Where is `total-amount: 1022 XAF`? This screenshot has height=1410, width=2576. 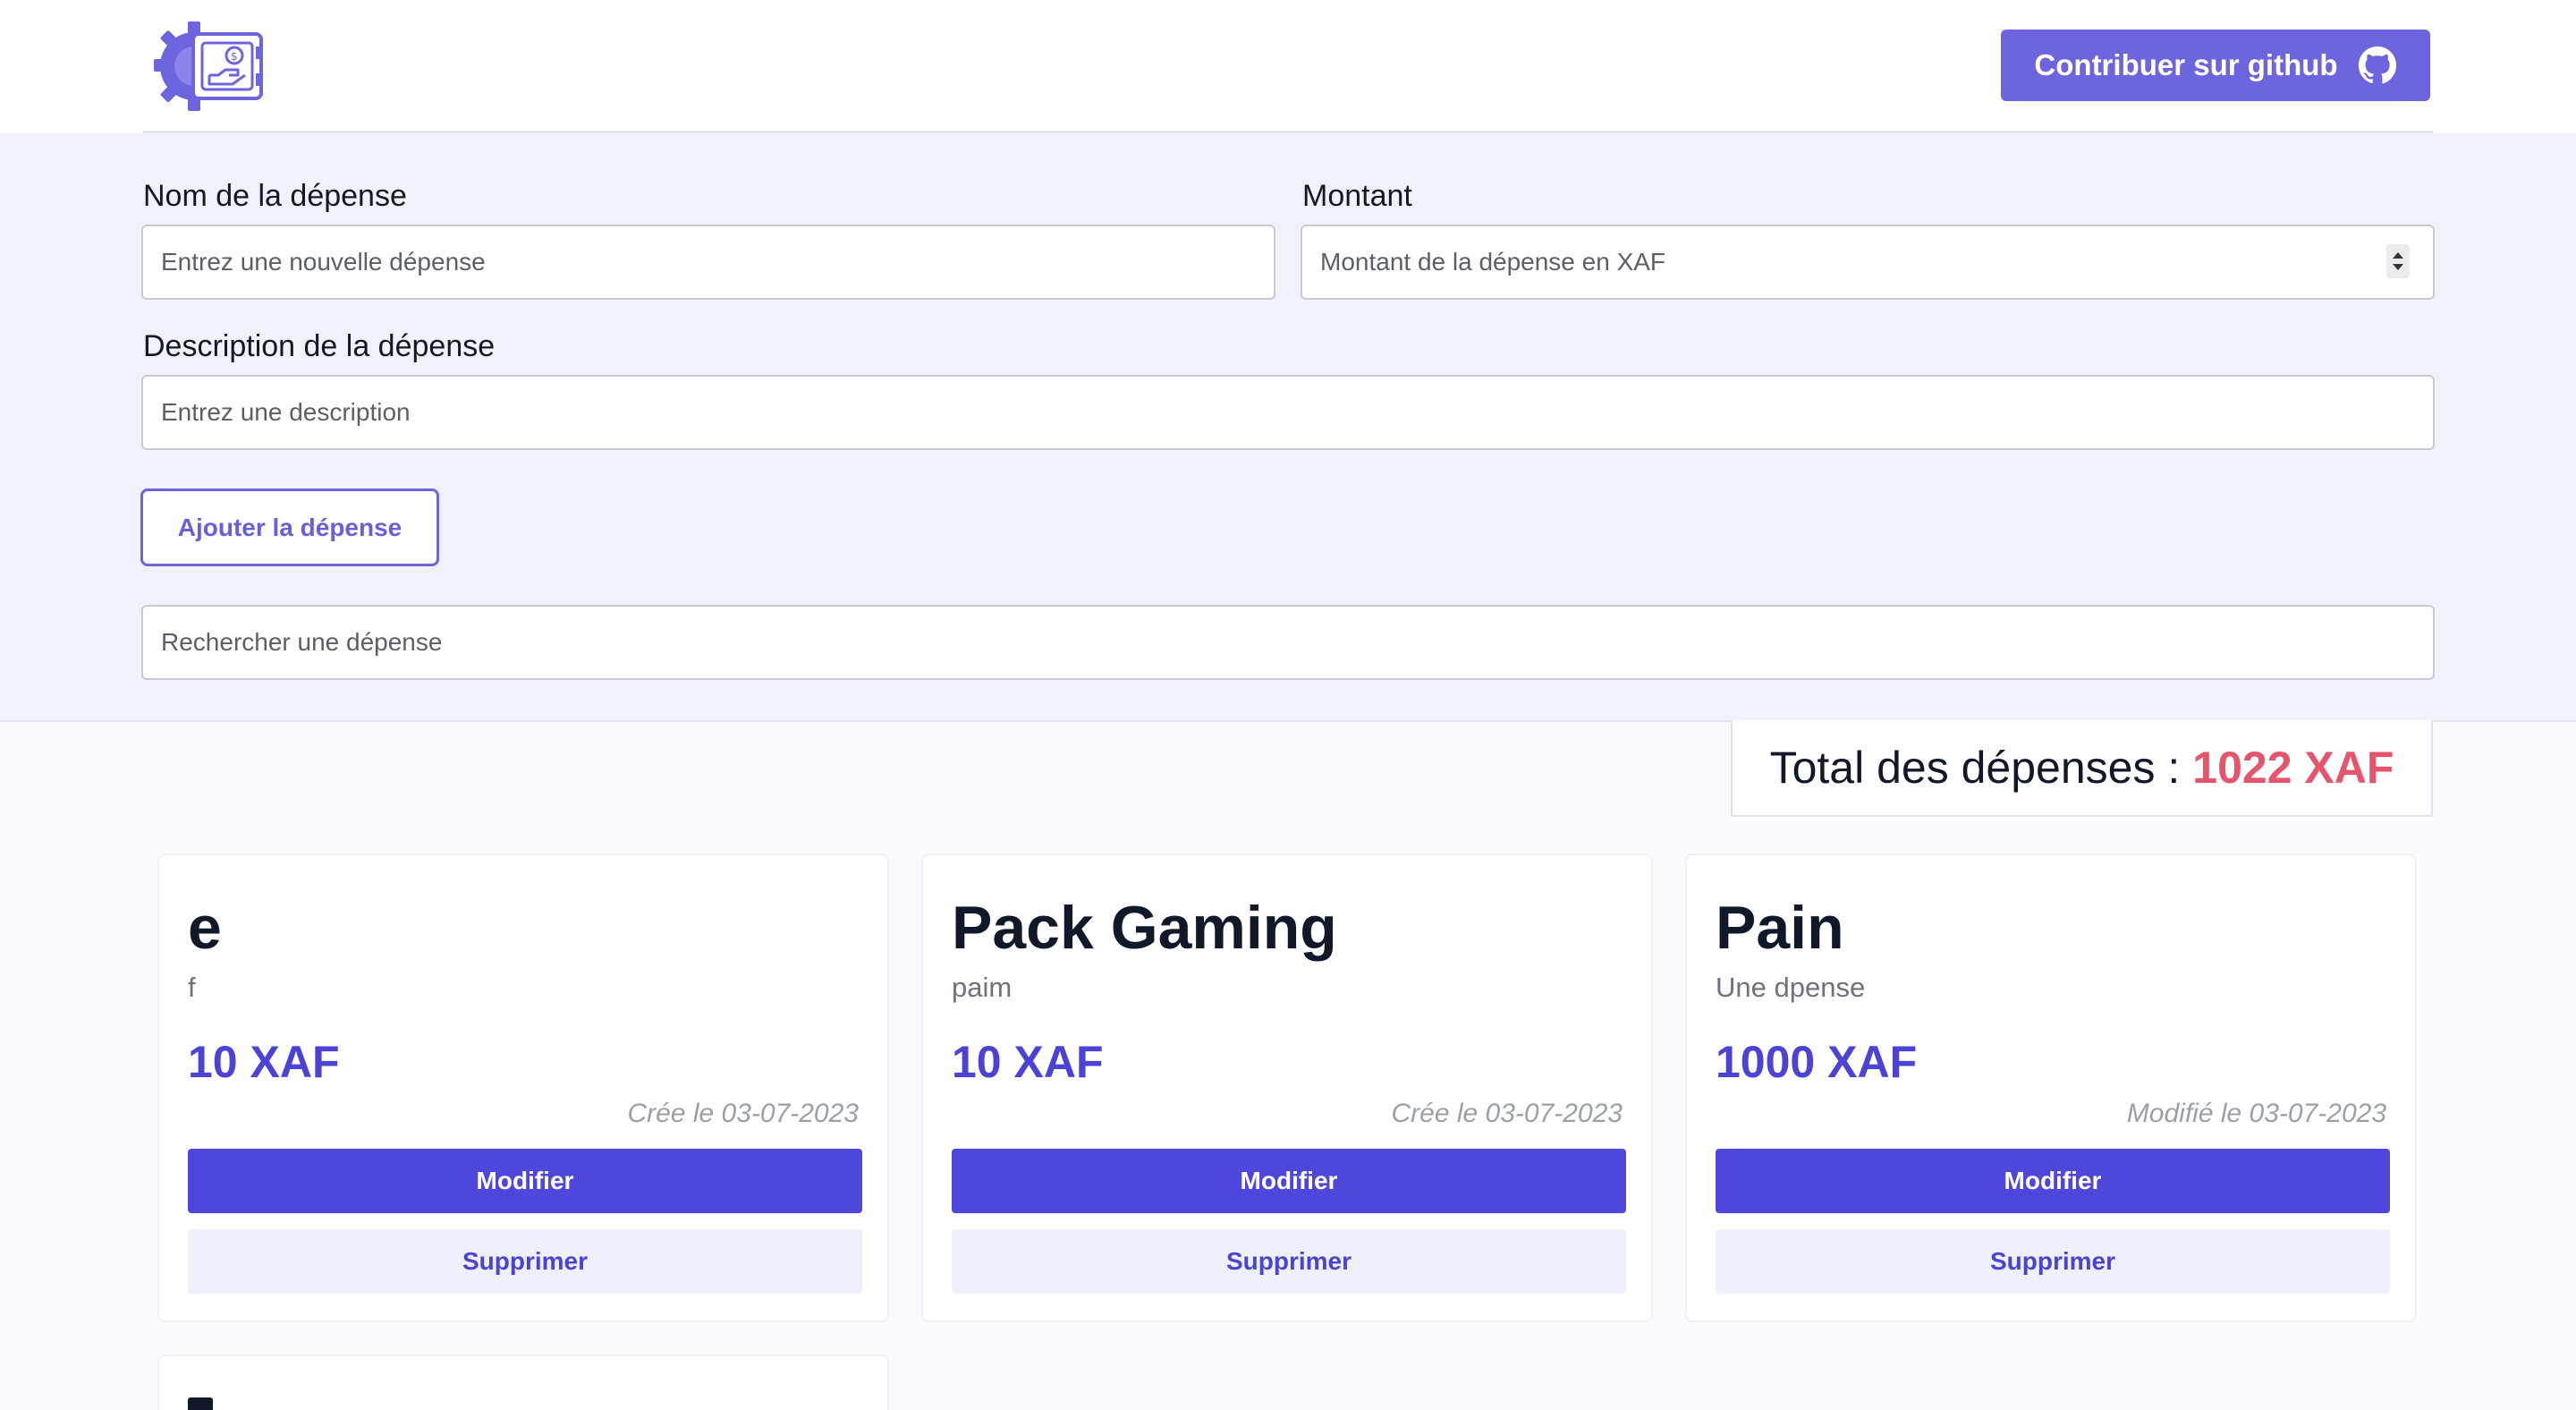 total-amount: 1022 XAF is located at coordinates (2293, 768).